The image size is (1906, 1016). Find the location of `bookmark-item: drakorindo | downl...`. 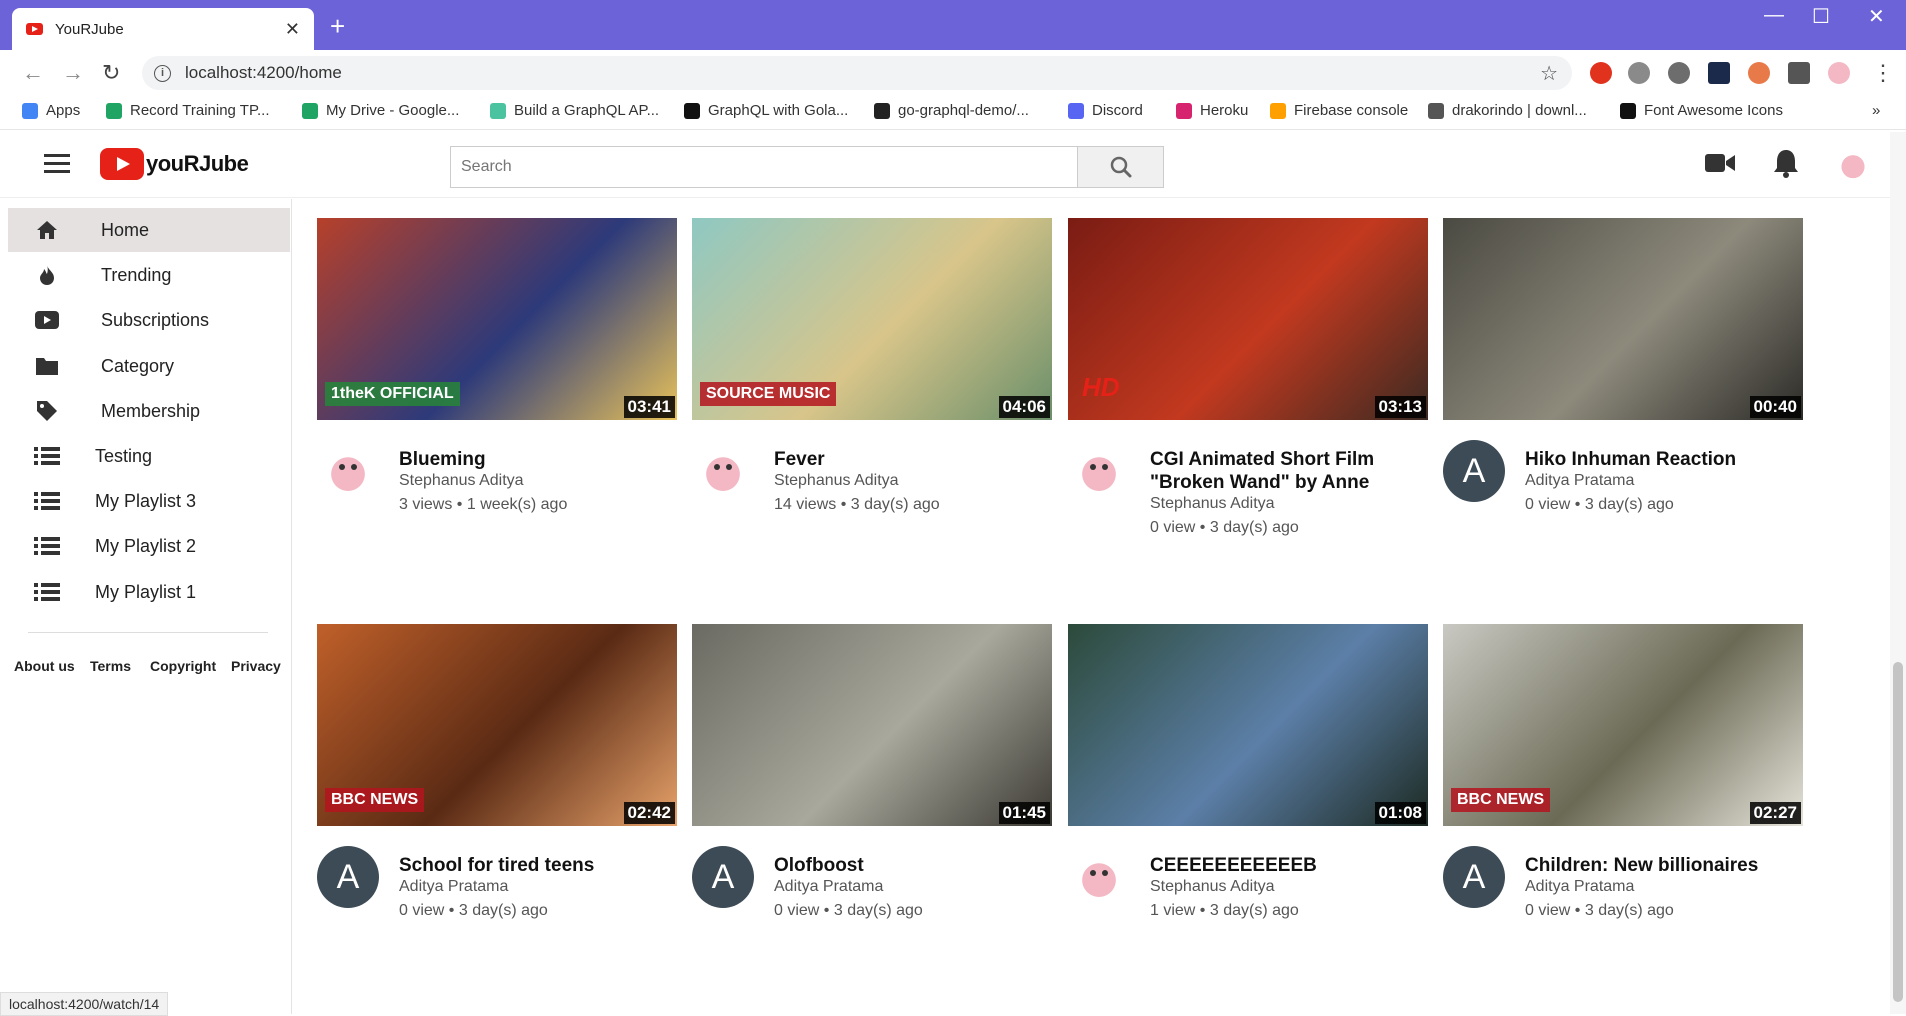

bookmark-item: drakorindo | downl... is located at coordinates (1507, 110).